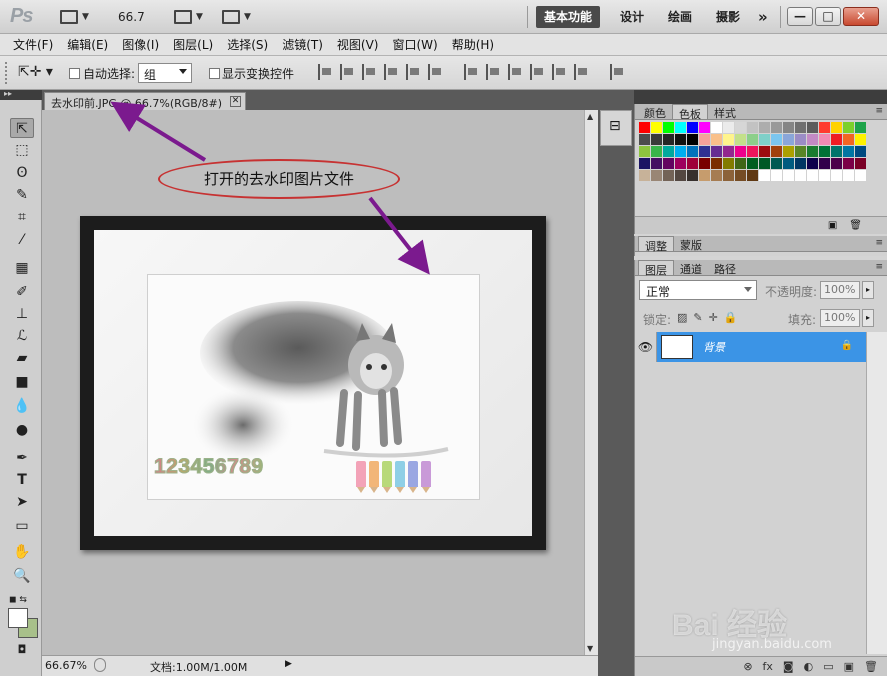 The image size is (887, 676). I want to click on close-icon: ✕, so click(235, 101).